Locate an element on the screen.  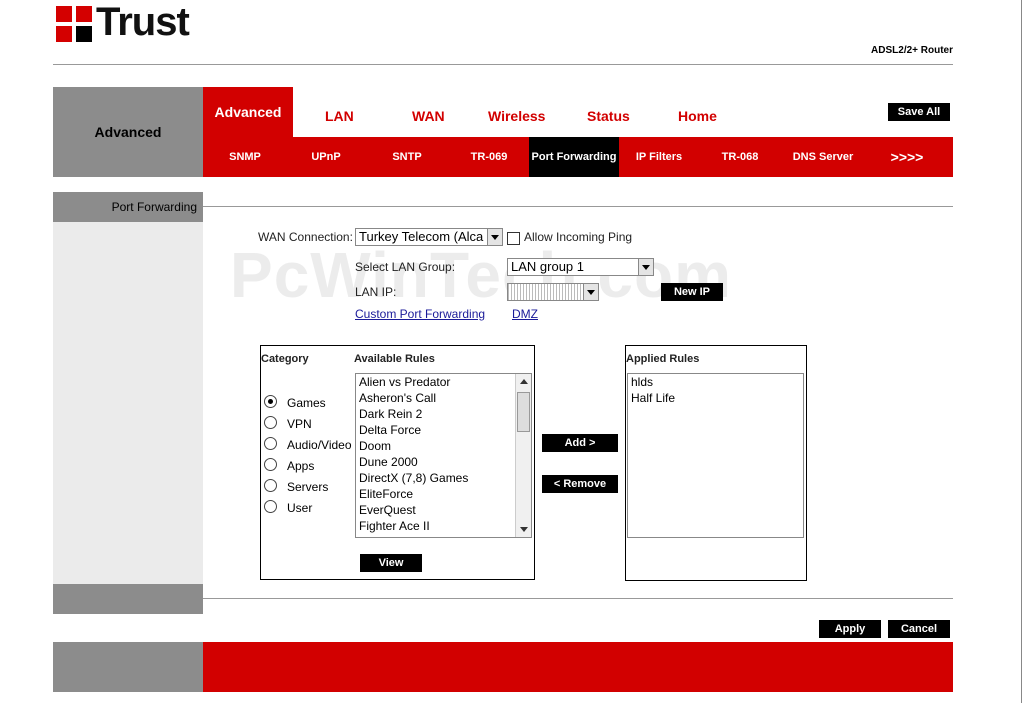
category-apps-radio is located at coordinates (270, 464).